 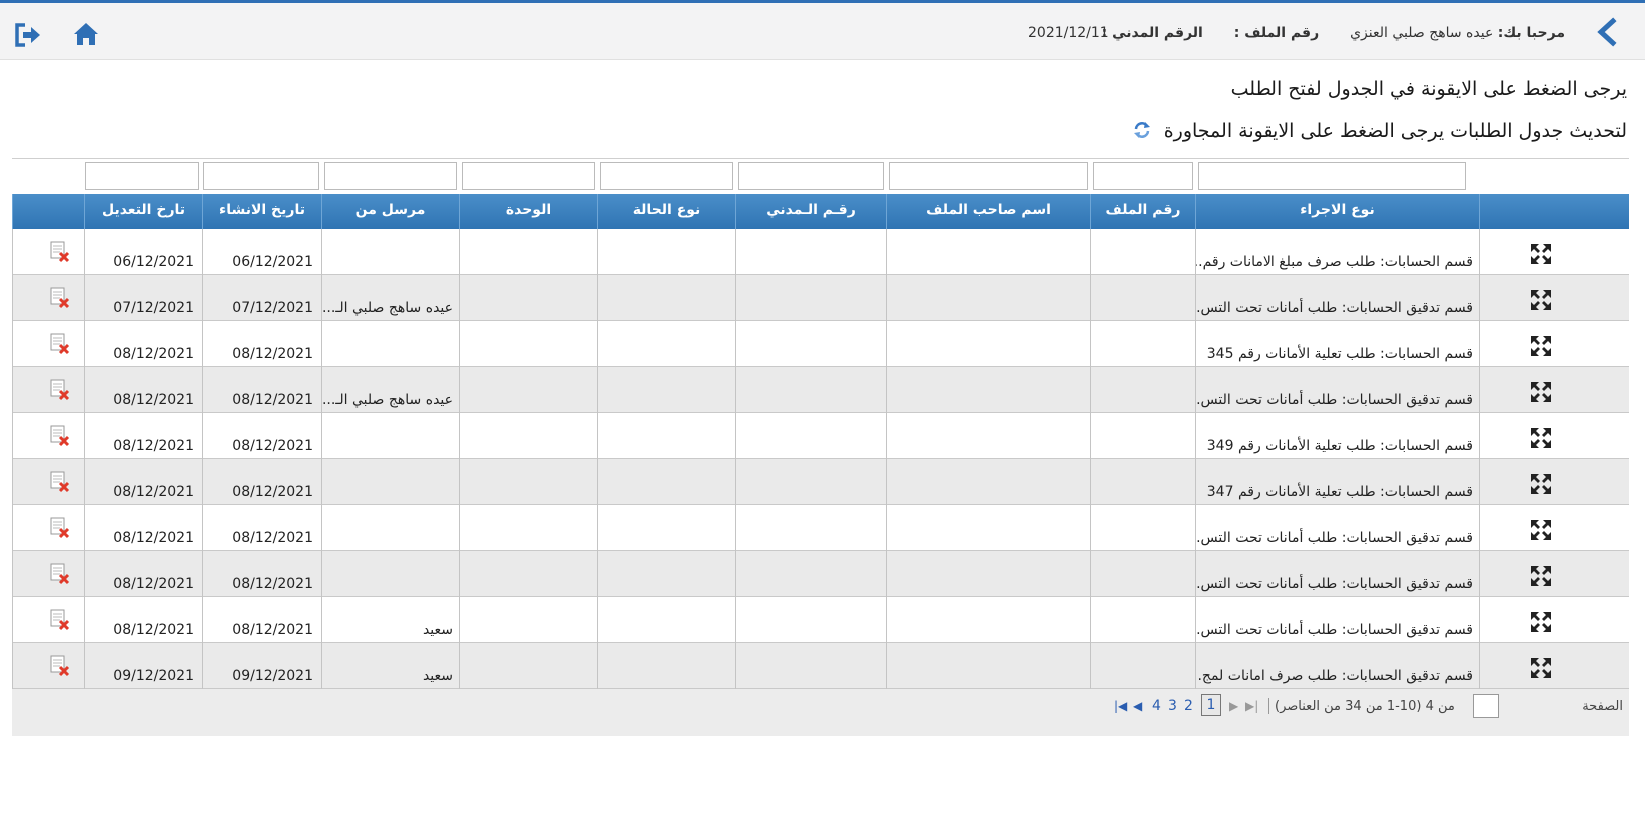 What do you see at coordinates (1120, 706) in the screenshot?
I see `first-page-icon: |◀` at bounding box center [1120, 706].